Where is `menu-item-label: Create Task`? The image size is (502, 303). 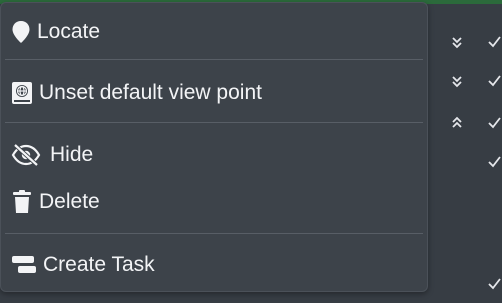
menu-item-label: Create Task is located at coordinates (99, 264).